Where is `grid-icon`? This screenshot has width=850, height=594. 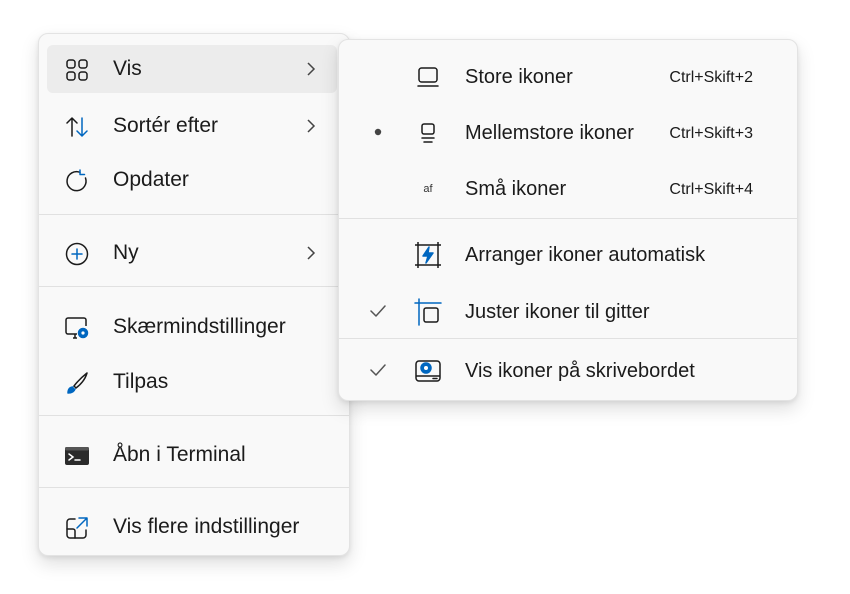
grid-icon is located at coordinates (77, 70).